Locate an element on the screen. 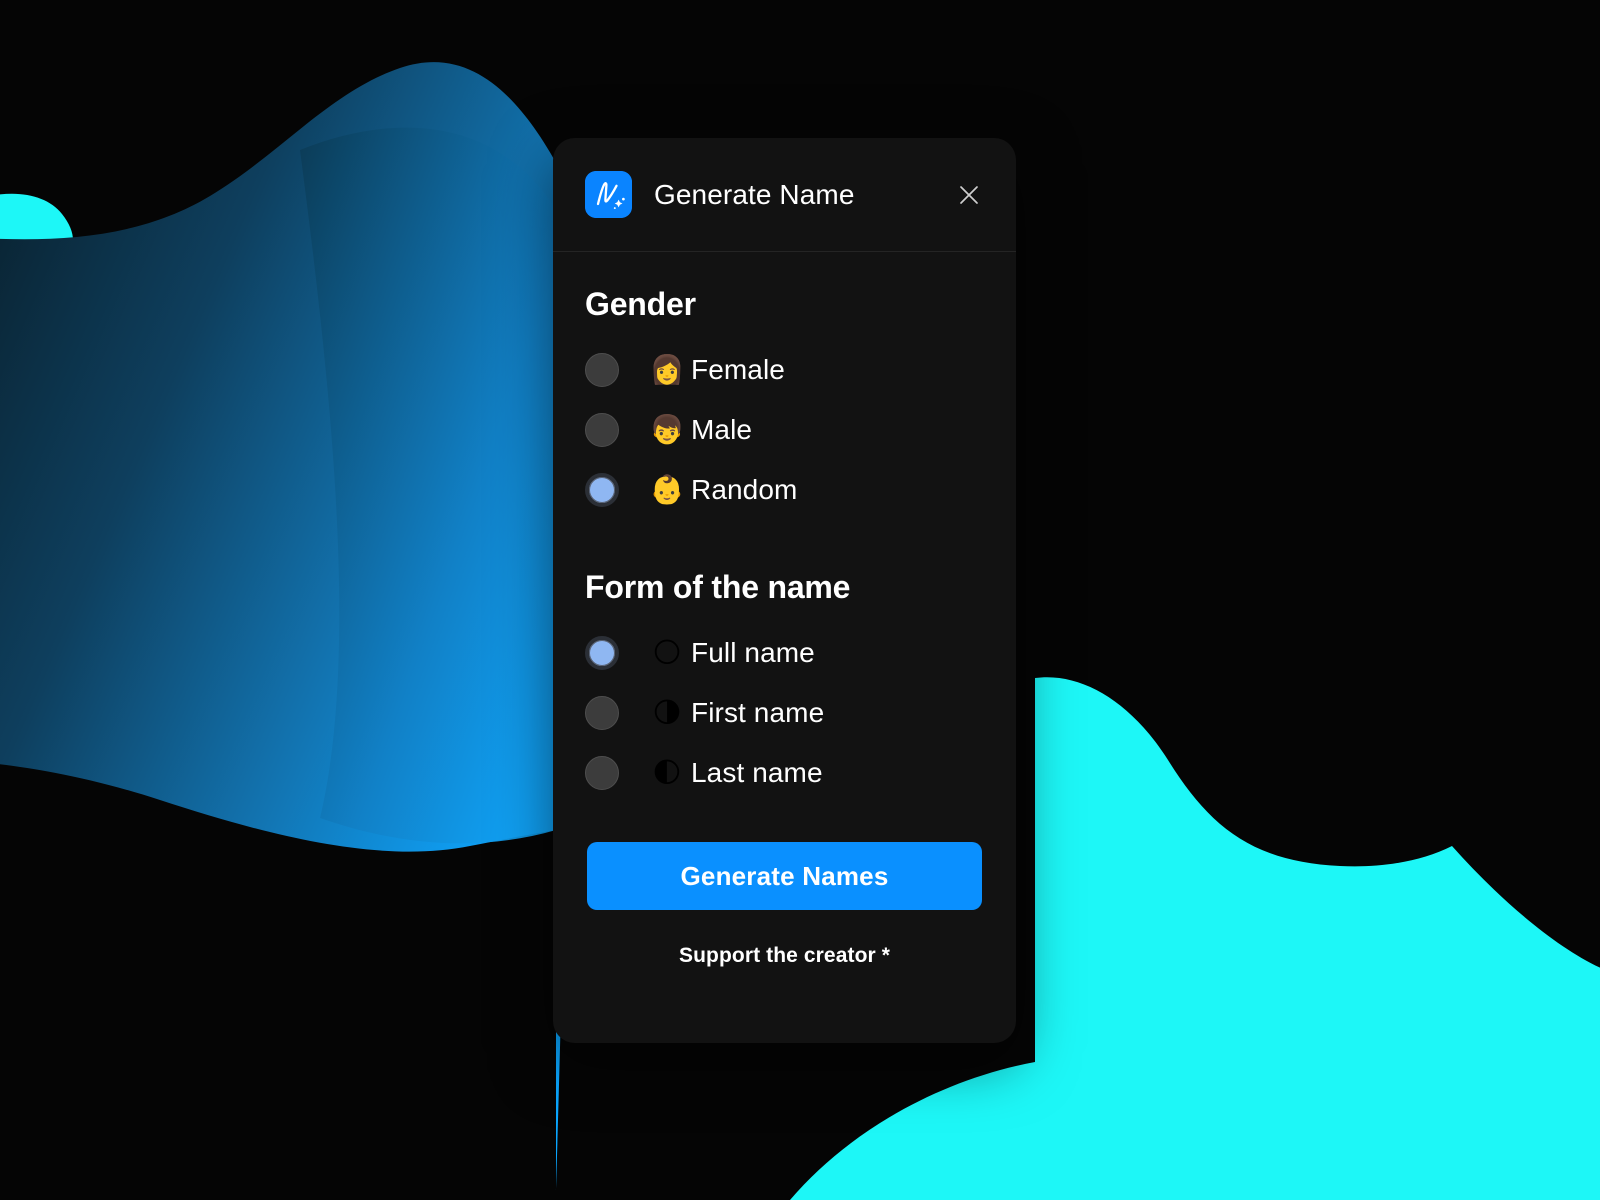 Image resolution: width=1600 pixels, height=1200 pixels. radio-option-last-name: 🌓 Last name is located at coordinates (784, 773).